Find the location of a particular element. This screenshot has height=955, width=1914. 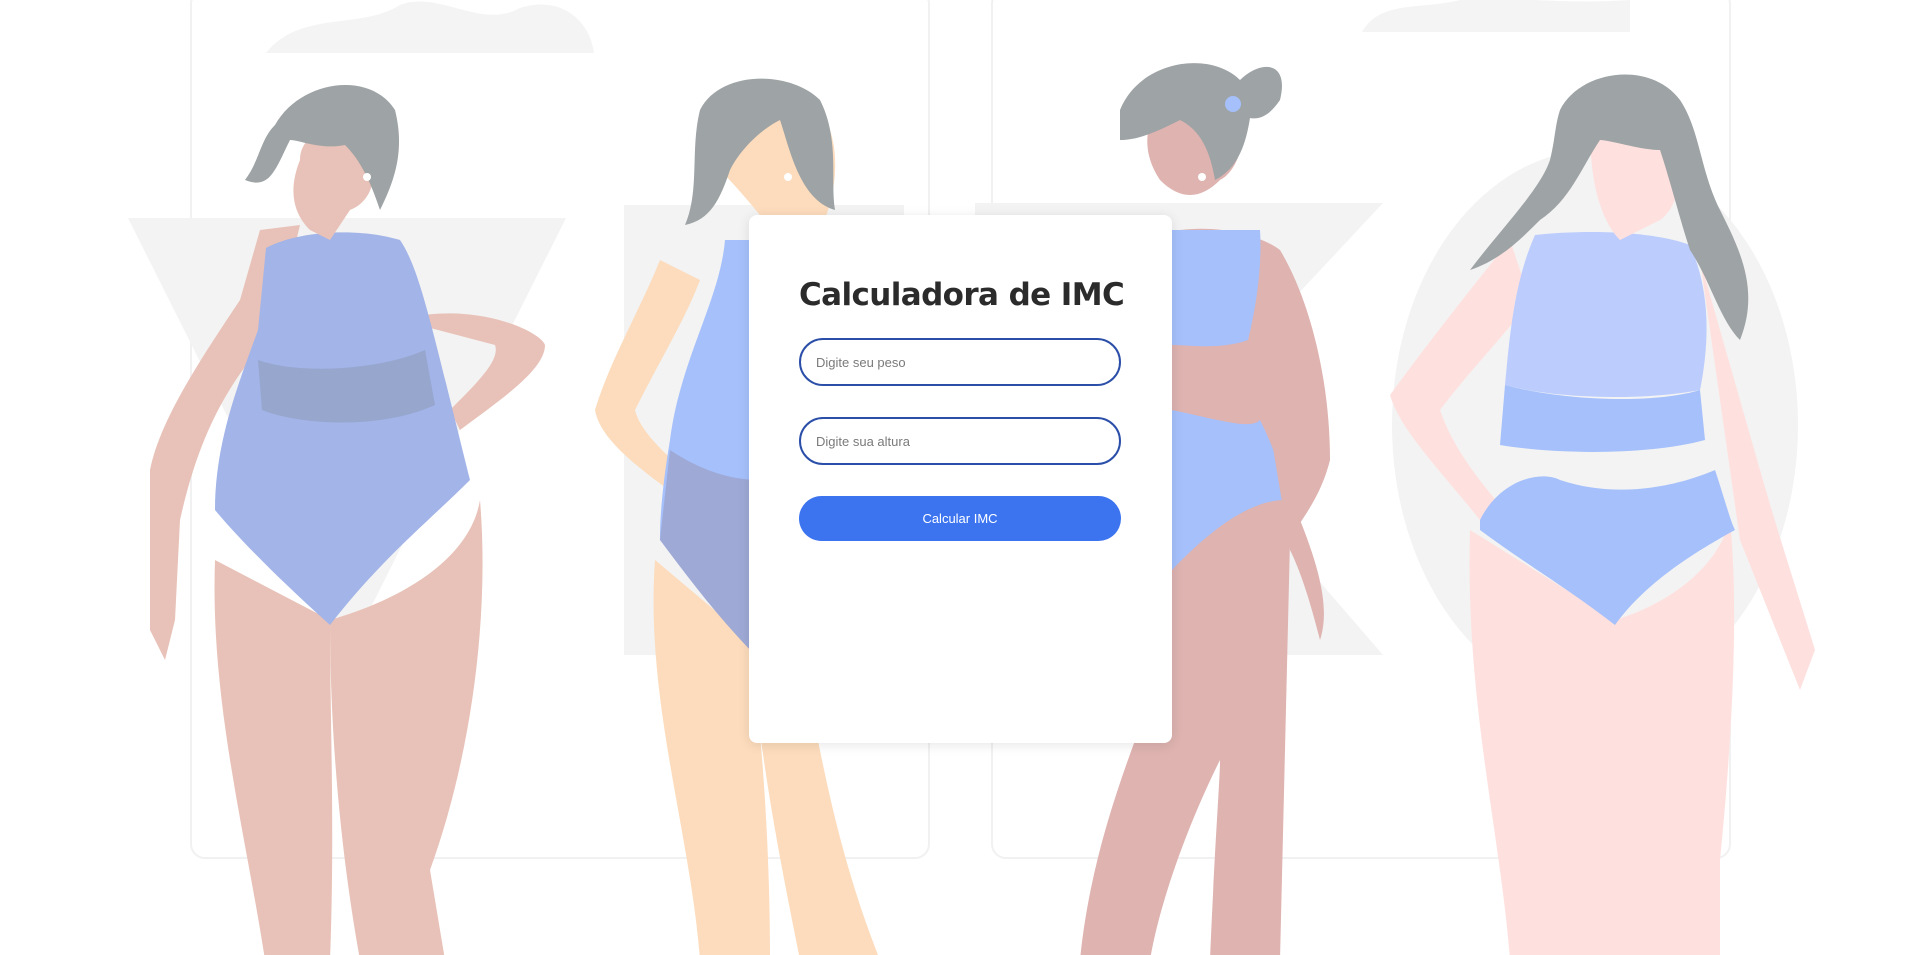

weight-input is located at coordinates (960, 362).